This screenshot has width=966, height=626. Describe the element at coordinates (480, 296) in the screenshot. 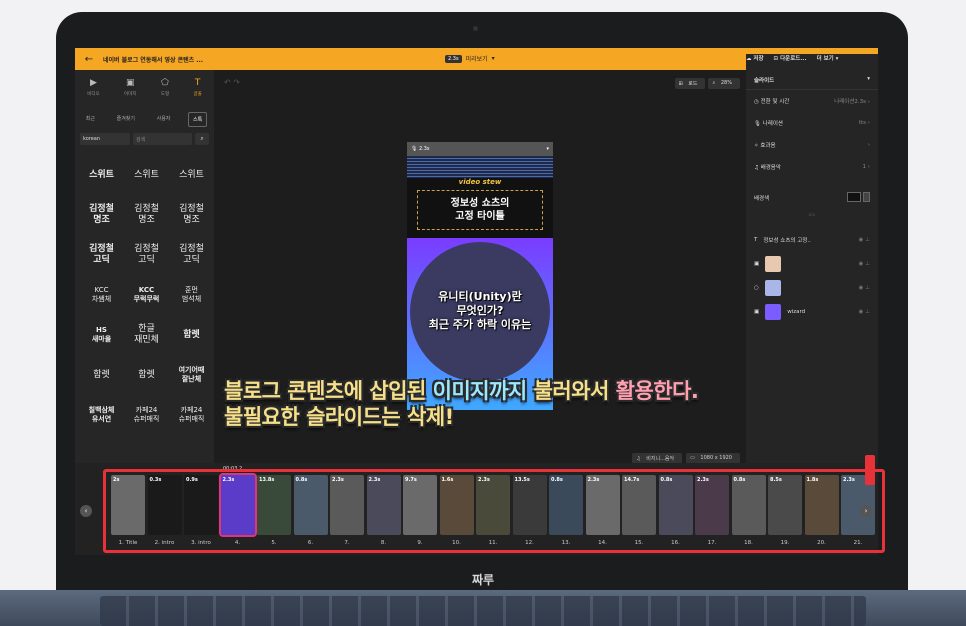

I see `video-text-line-1: 유니티(Unity)란` at that location.